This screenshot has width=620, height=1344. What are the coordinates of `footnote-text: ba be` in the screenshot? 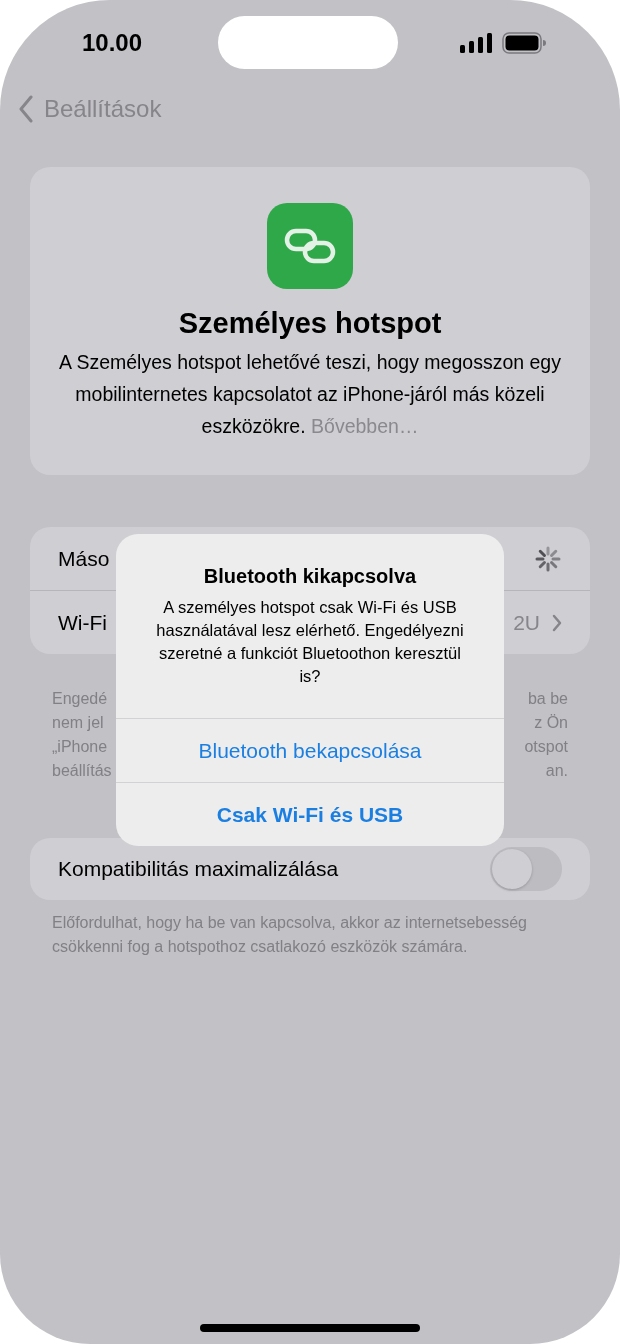 It's located at (547, 699).